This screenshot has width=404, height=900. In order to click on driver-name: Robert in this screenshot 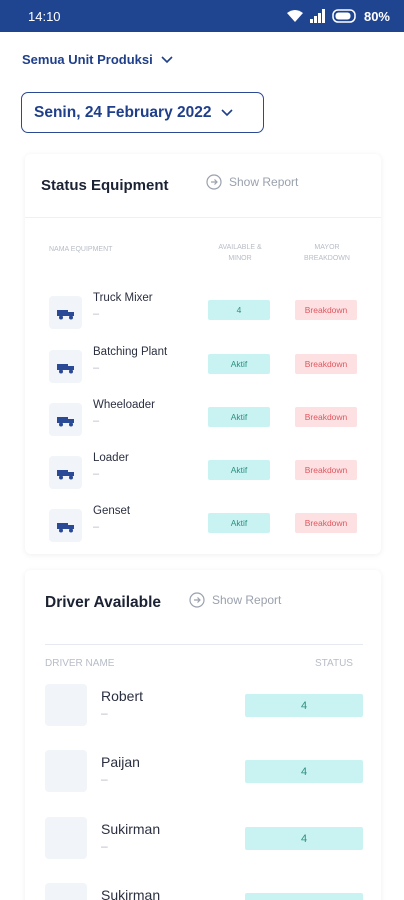, I will do `click(122, 696)`.